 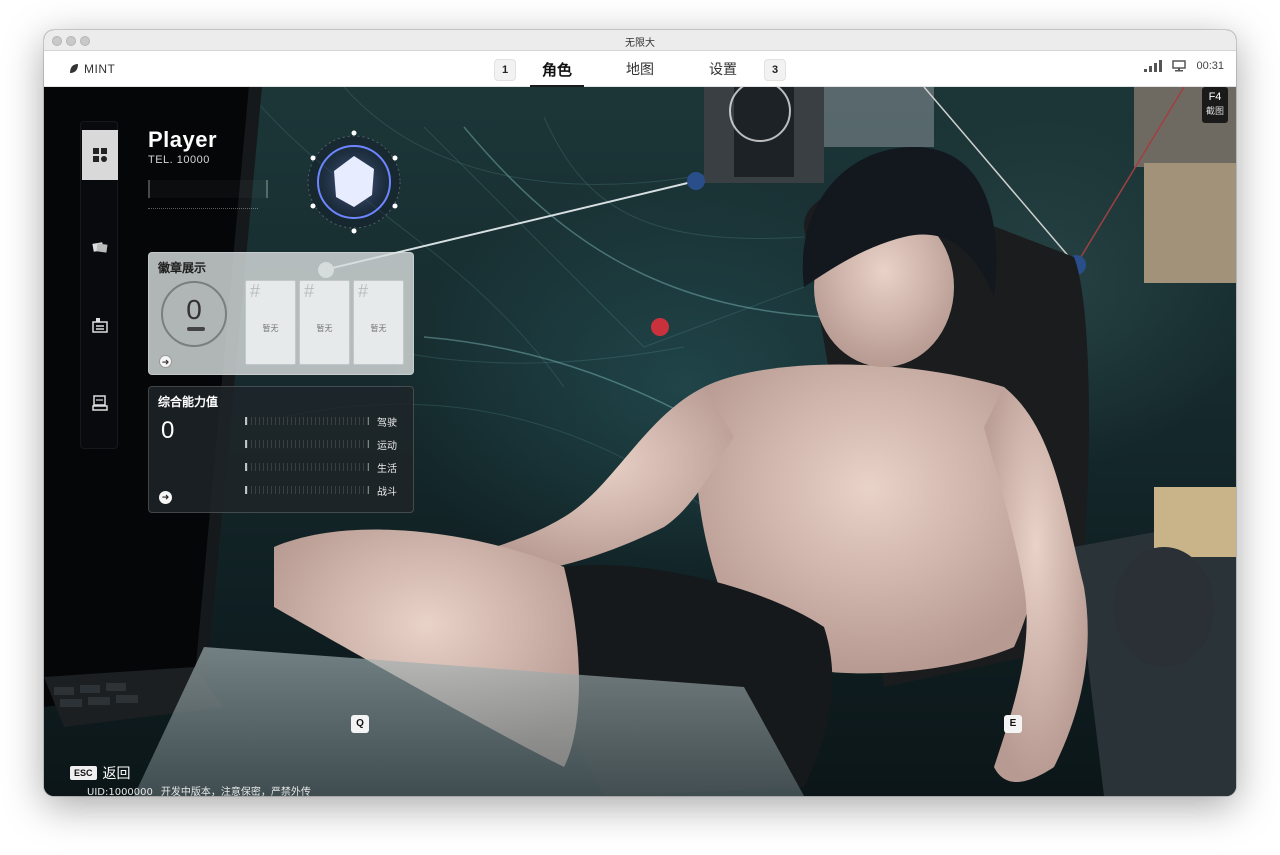 What do you see at coordinates (313, 206) in the screenshot?
I see `charm-stat-icon` at bounding box center [313, 206].